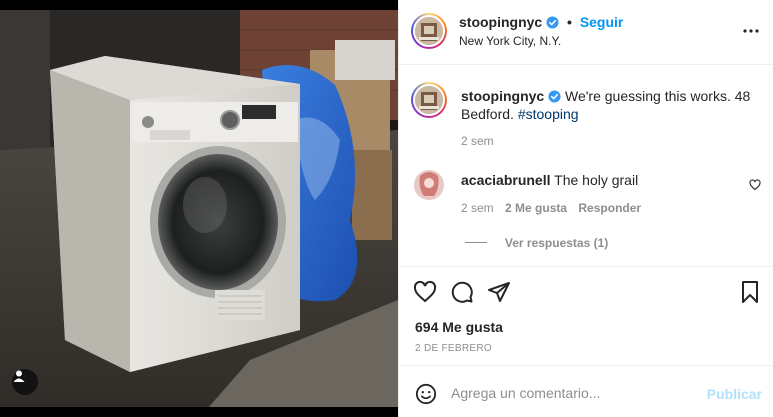  I want to click on hashtag-link: #stooping, so click(548, 114).